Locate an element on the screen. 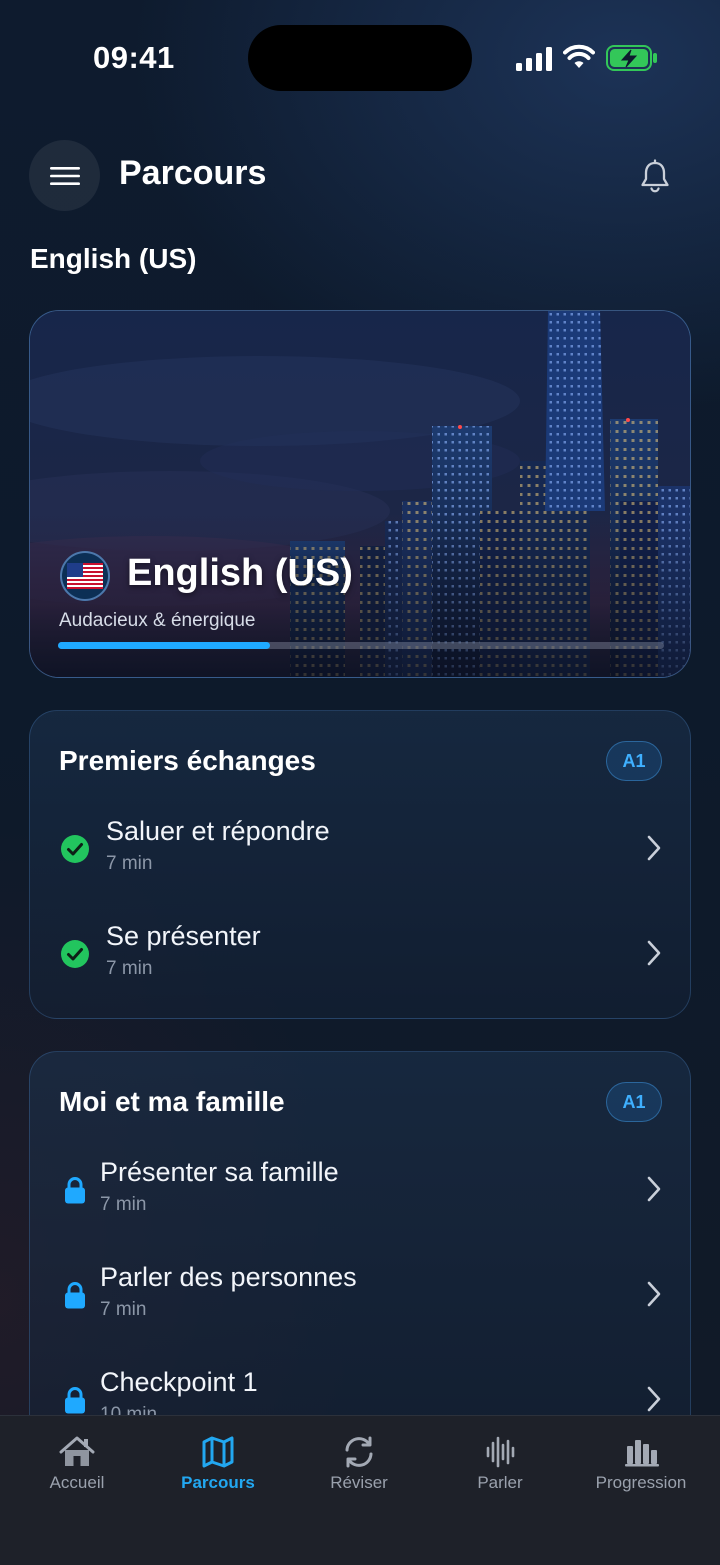 The image size is (720, 1565). hero-progress-bar is located at coordinates (361, 645).